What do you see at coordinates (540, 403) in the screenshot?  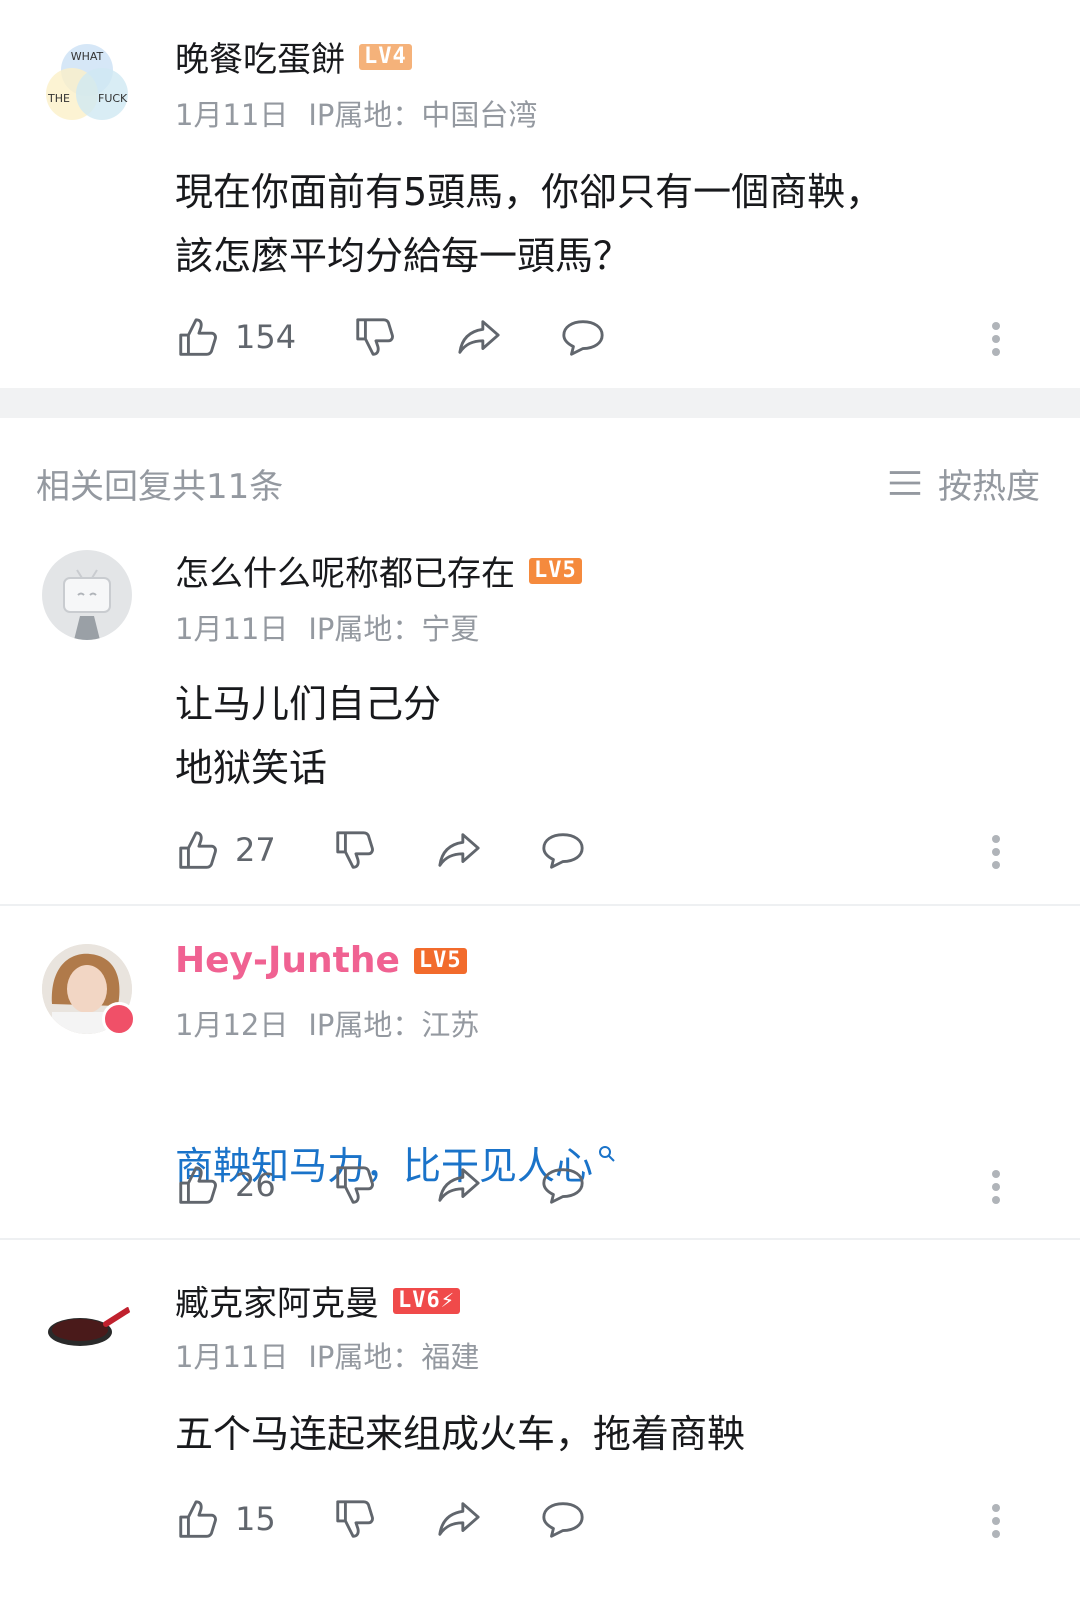 I see `section-divider` at bounding box center [540, 403].